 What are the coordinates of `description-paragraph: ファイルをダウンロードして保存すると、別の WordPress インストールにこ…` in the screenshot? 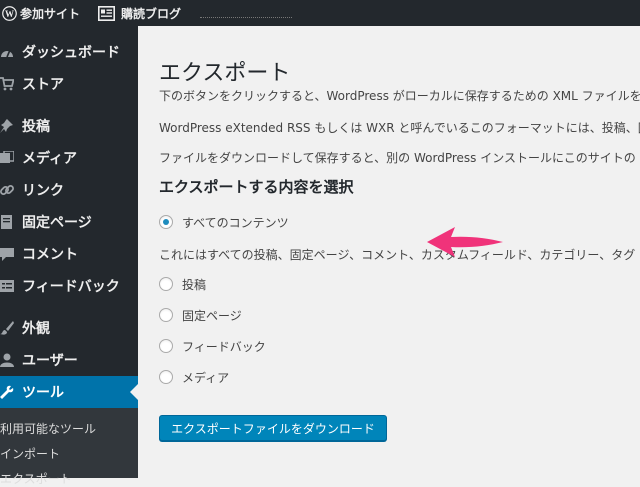 It's located at (397, 158).